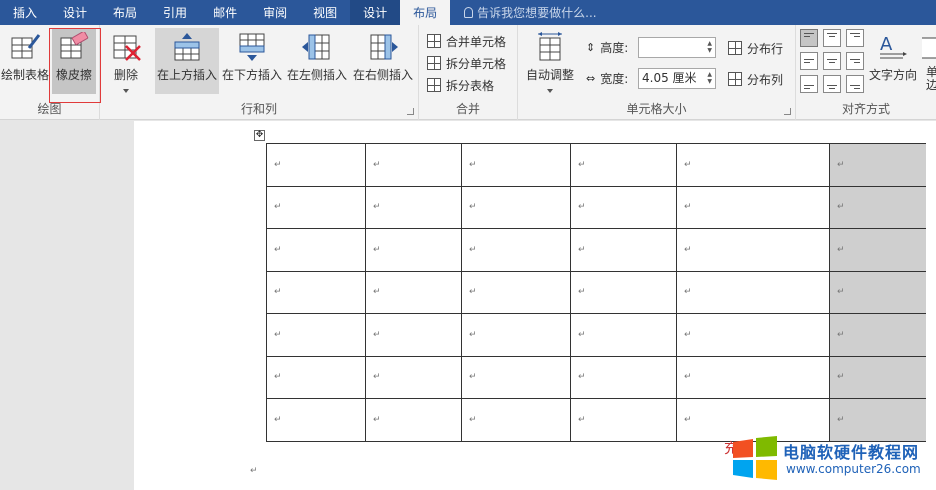 This screenshot has width=936, height=490. I want to click on table-move-handle-icon: ✥, so click(259, 135).